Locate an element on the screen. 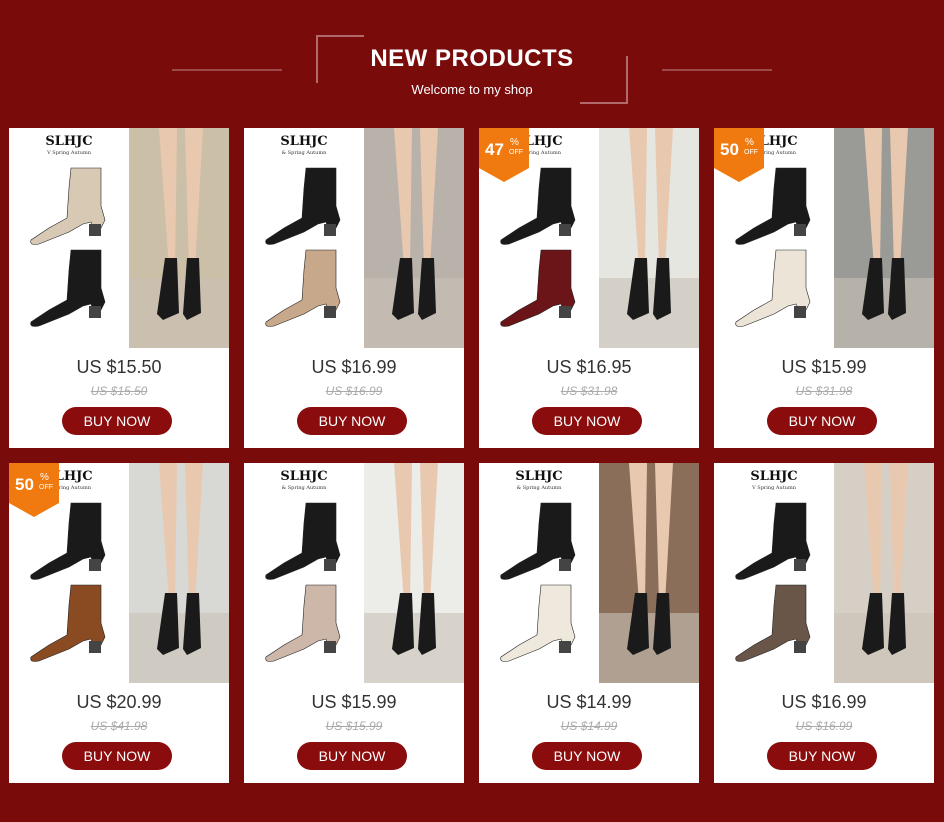  page-subtitle: Welcome to my shop is located at coordinates (472, 89).